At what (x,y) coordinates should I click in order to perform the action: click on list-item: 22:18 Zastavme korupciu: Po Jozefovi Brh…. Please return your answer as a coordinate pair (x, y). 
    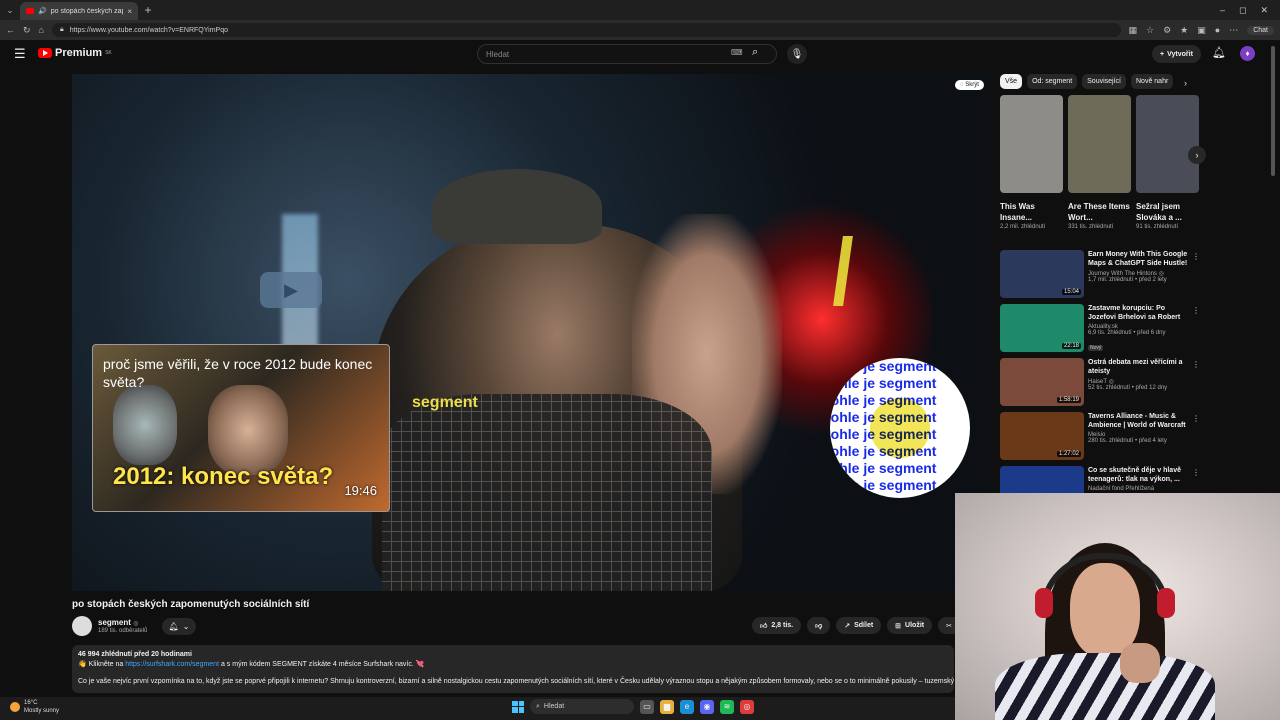
    Looking at the image, I should click on (1100, 331).